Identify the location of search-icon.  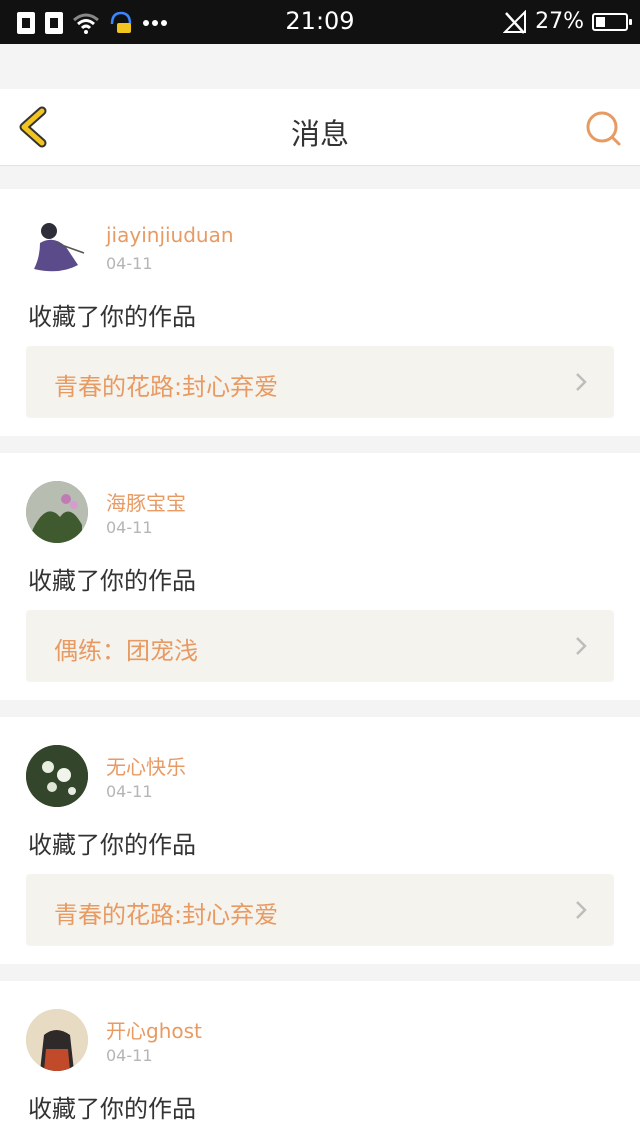
(604, 129).